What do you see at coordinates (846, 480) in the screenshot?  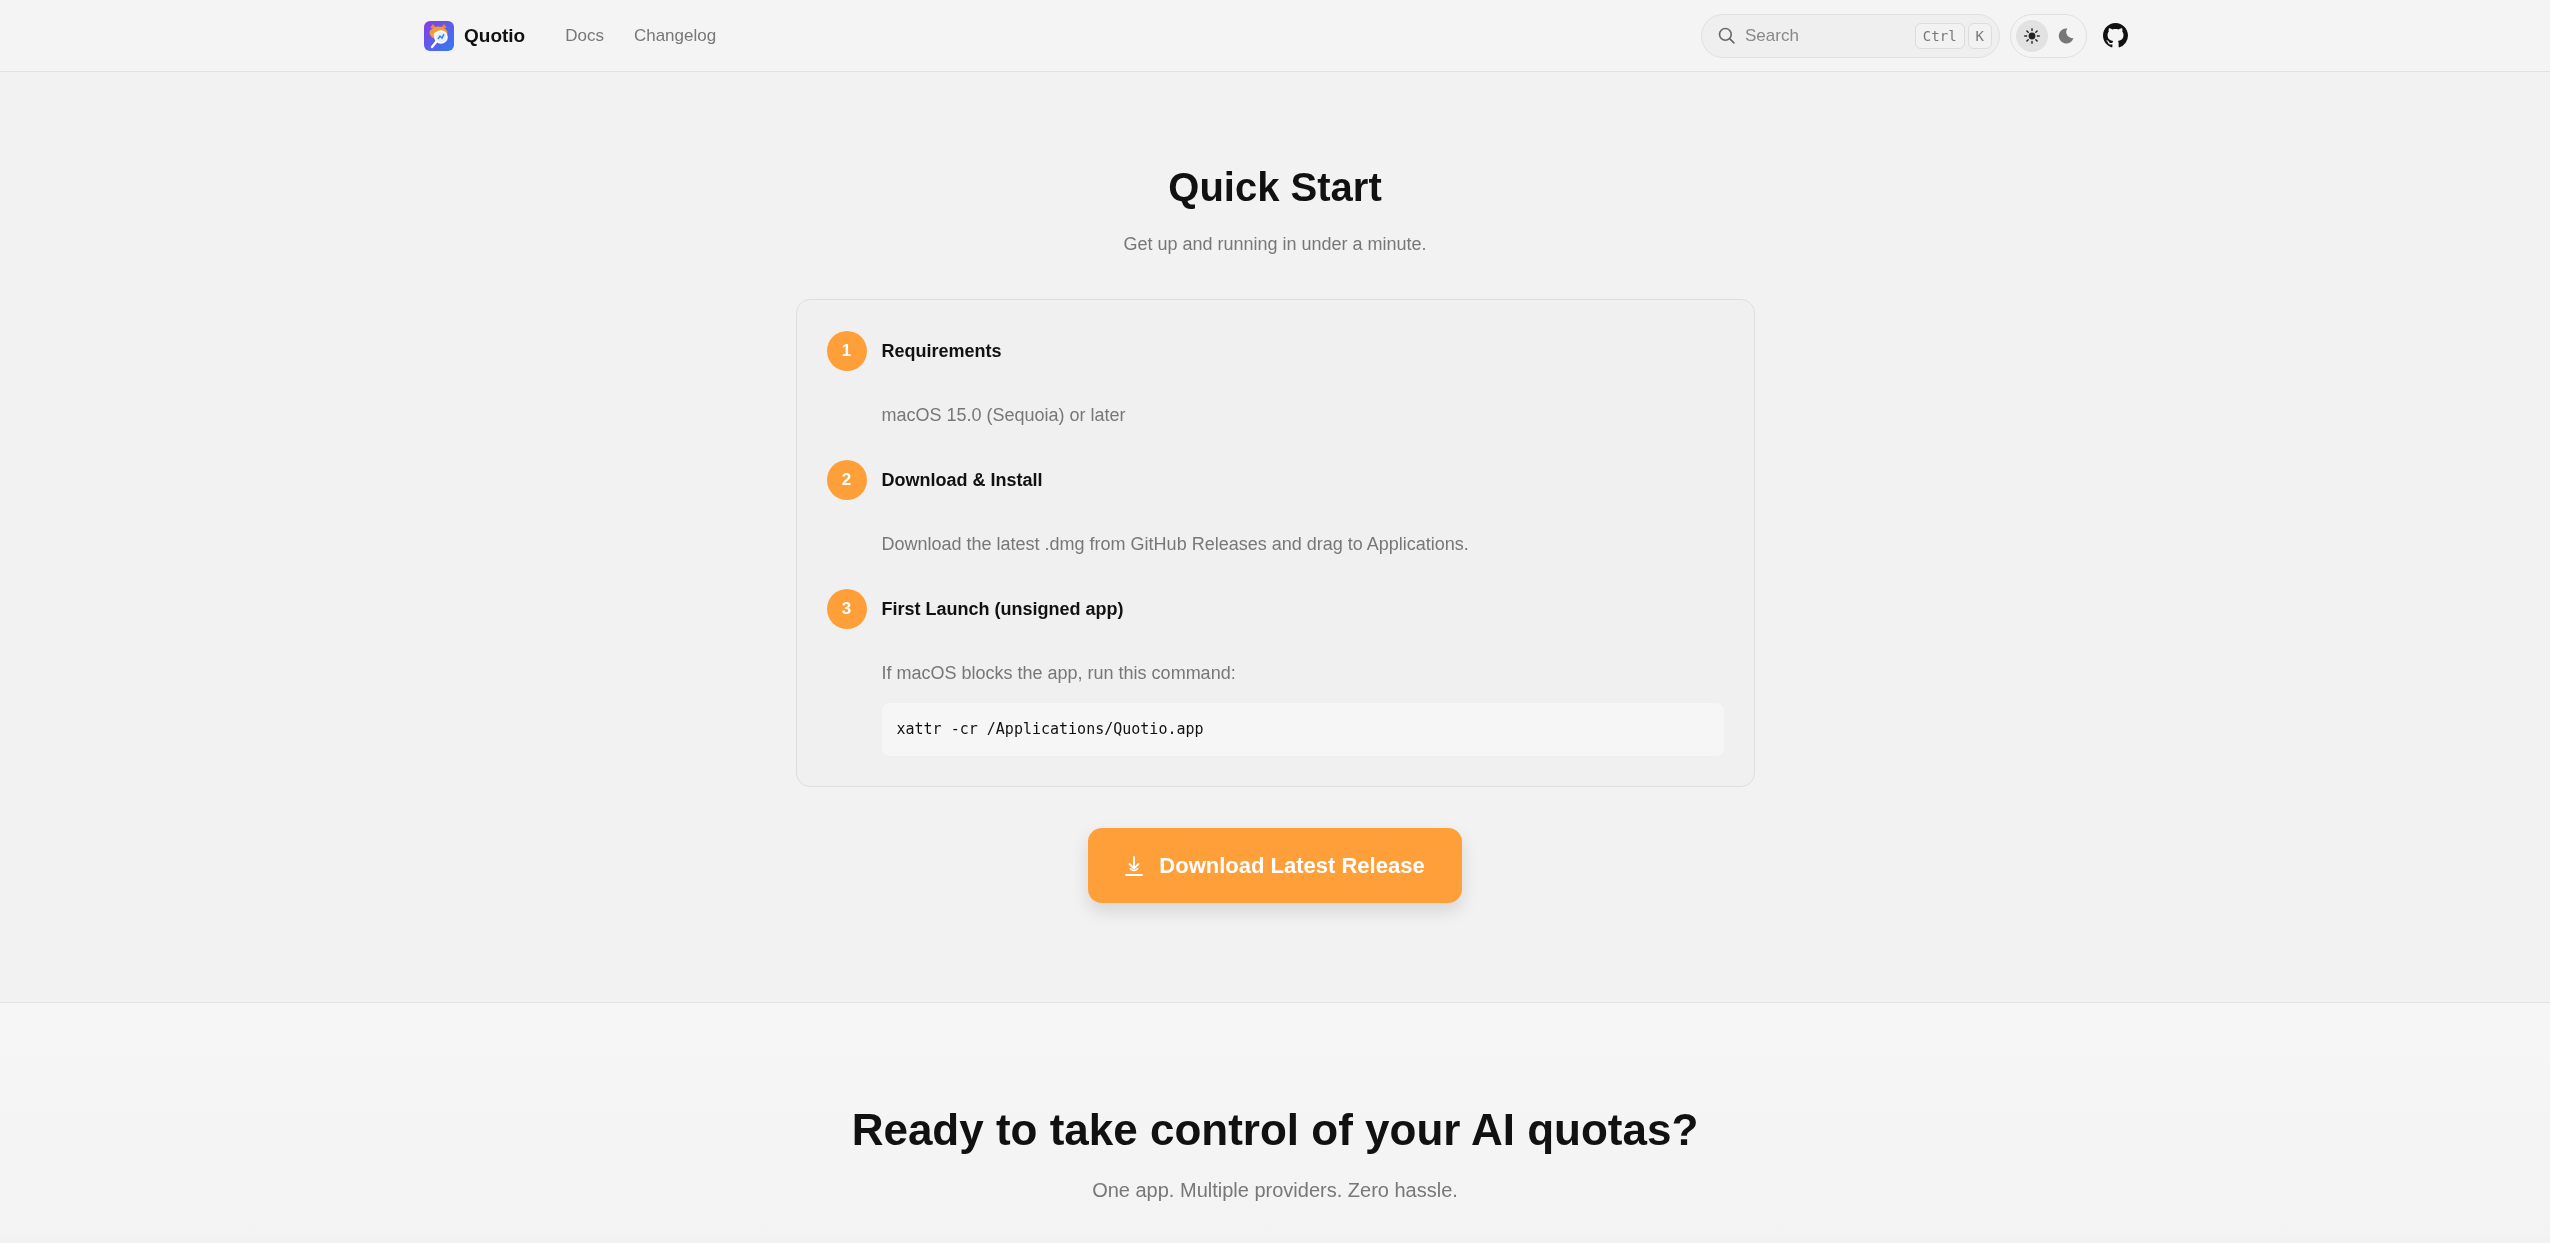 I see `step-number: 2` at bounding box center [846, 480].